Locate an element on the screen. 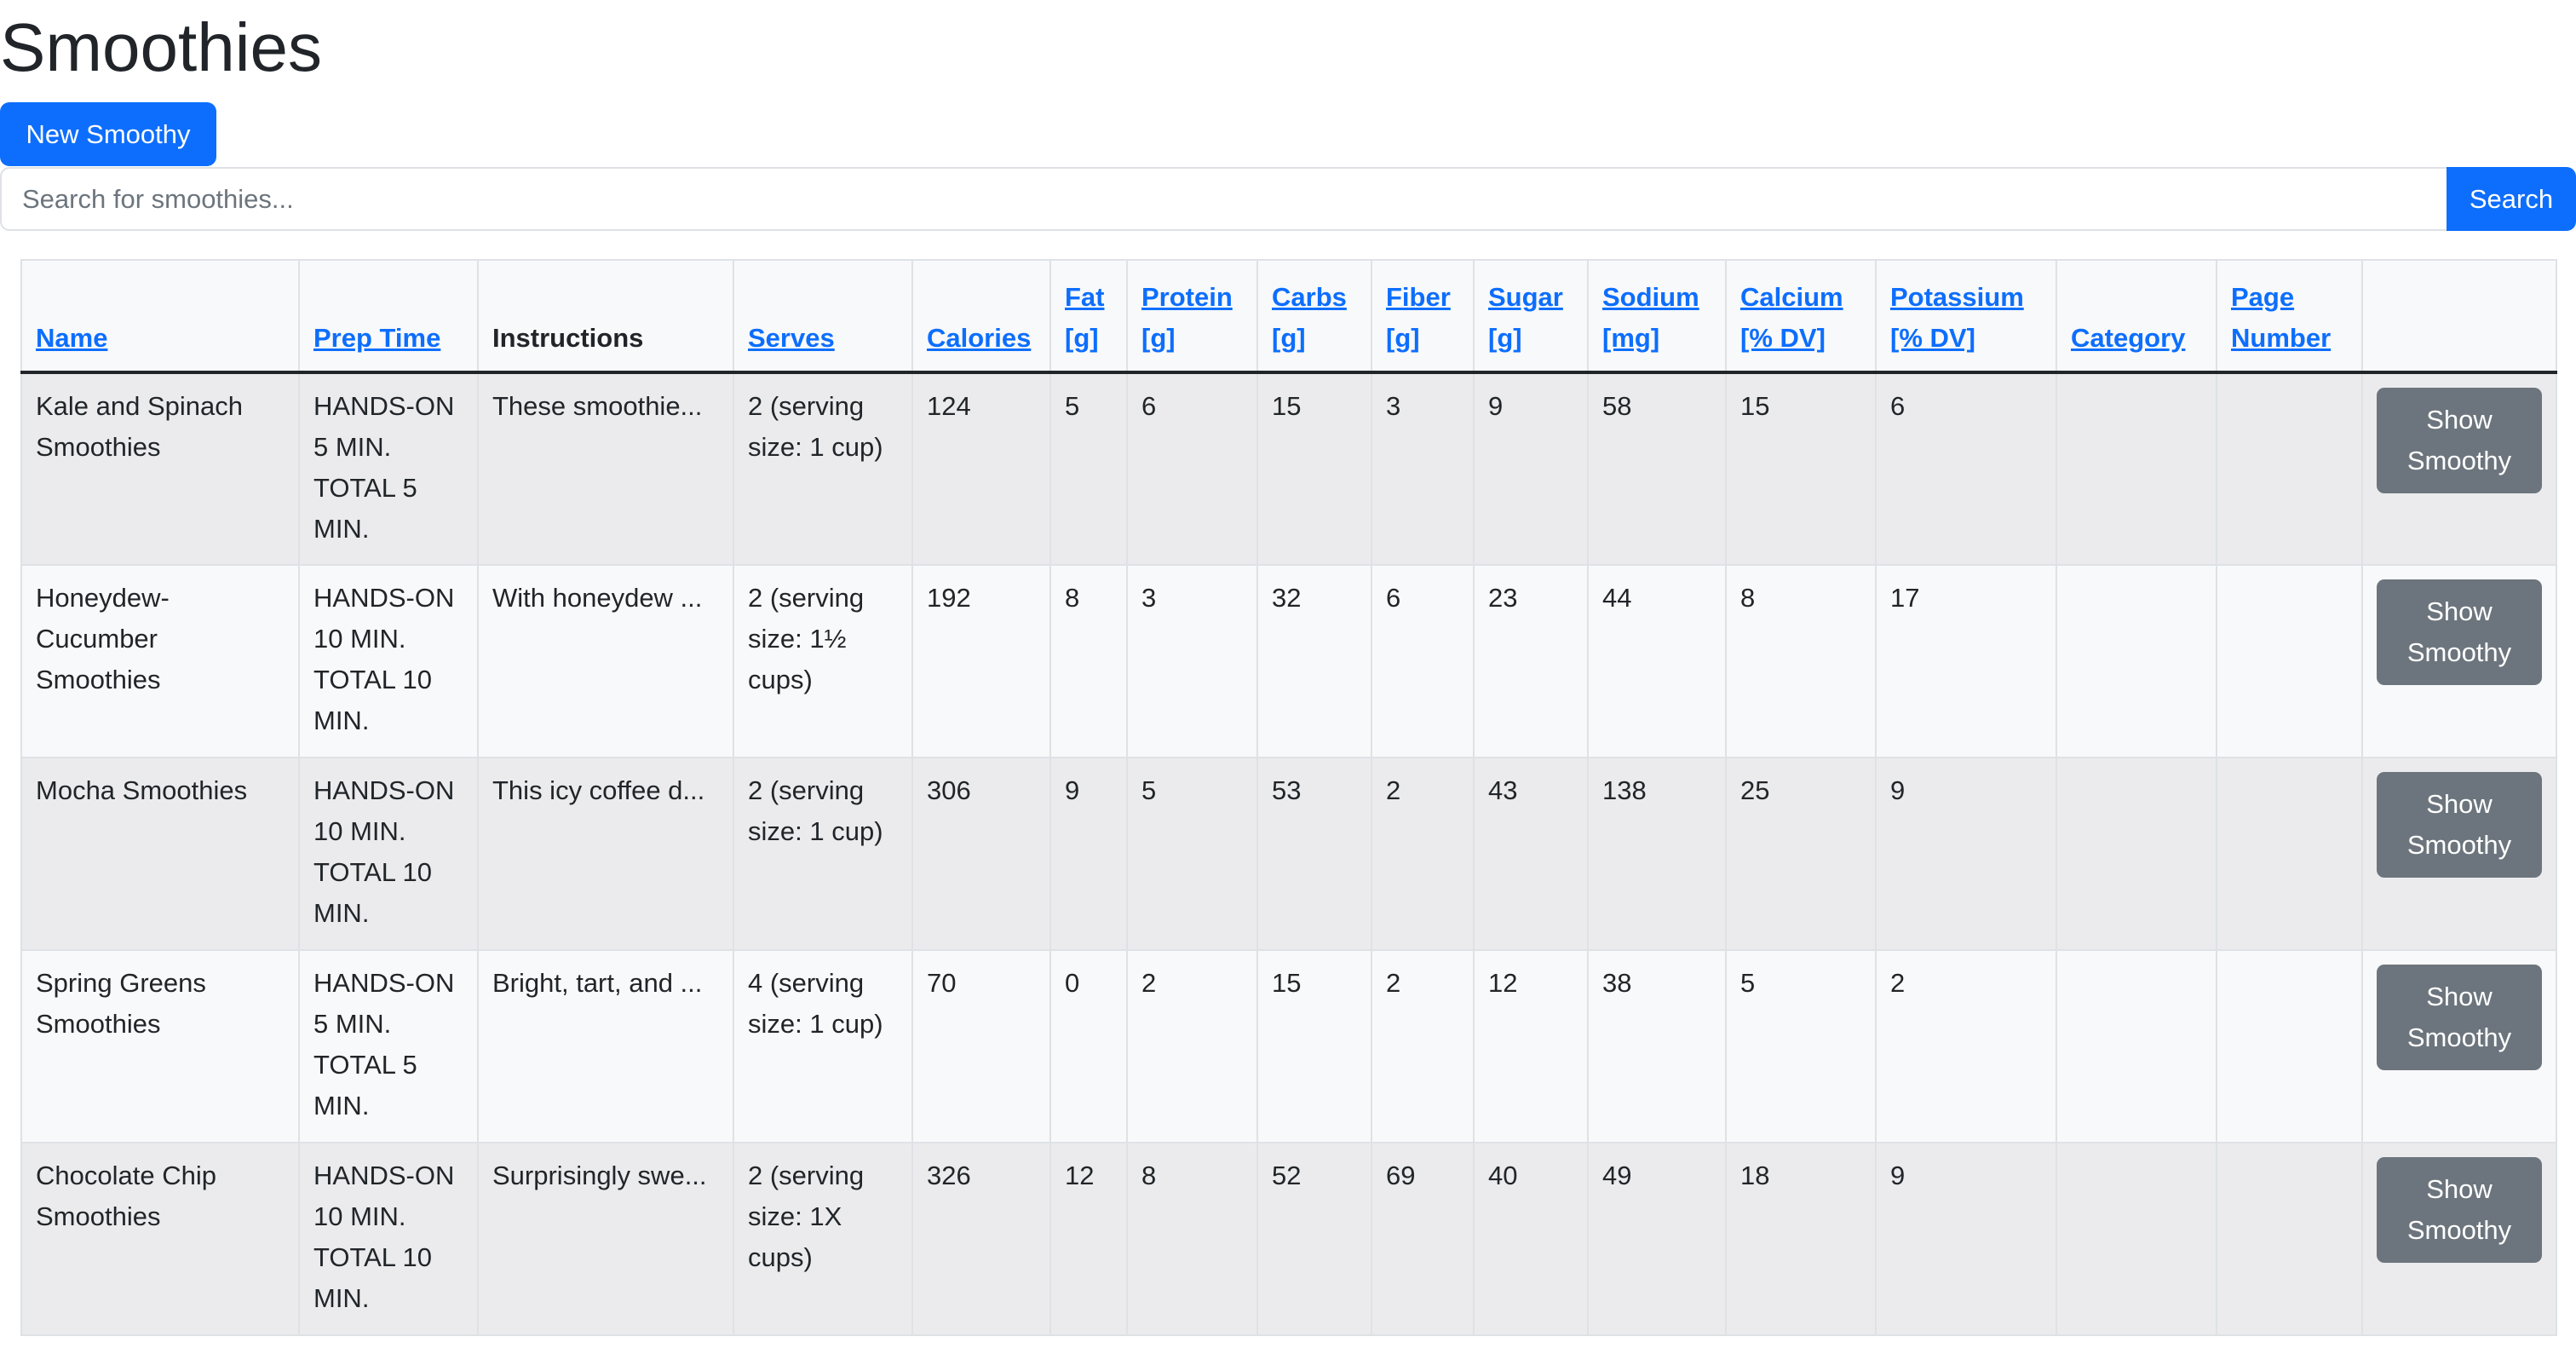  sort-link-carbs-g: Carbs [g] is located at coordinates (1310, 317).